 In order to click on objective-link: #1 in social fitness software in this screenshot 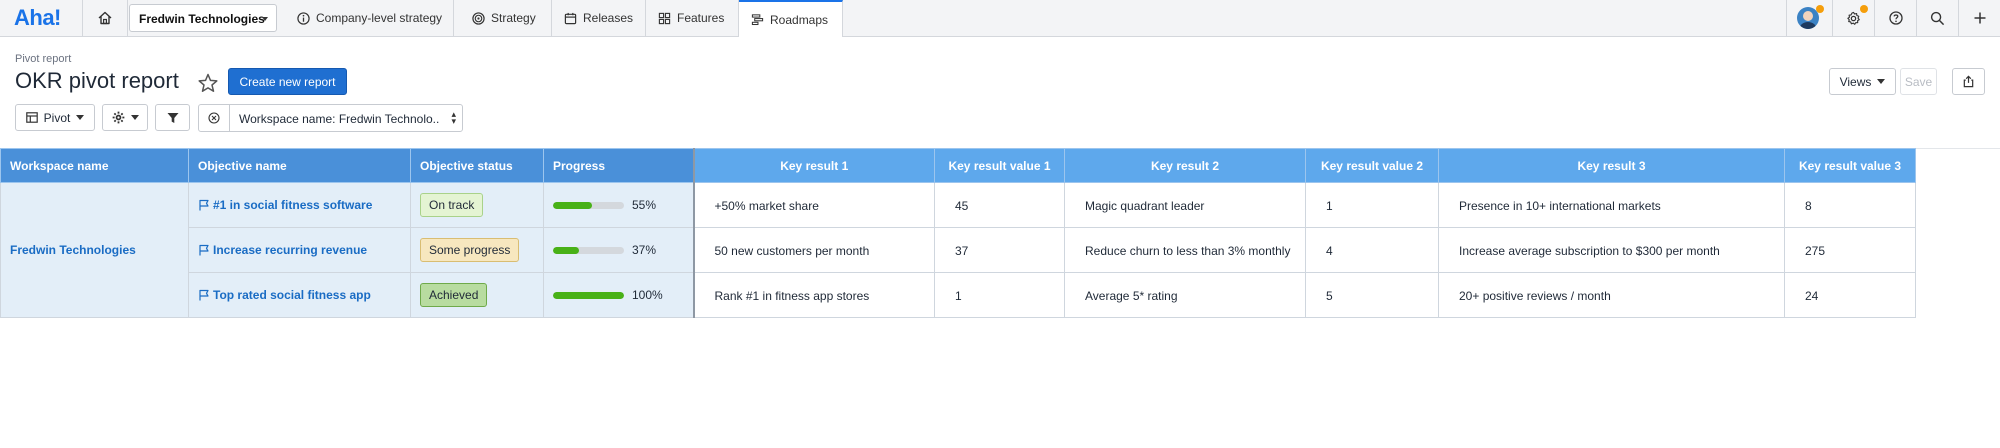, I will do `click(299, 205)`.